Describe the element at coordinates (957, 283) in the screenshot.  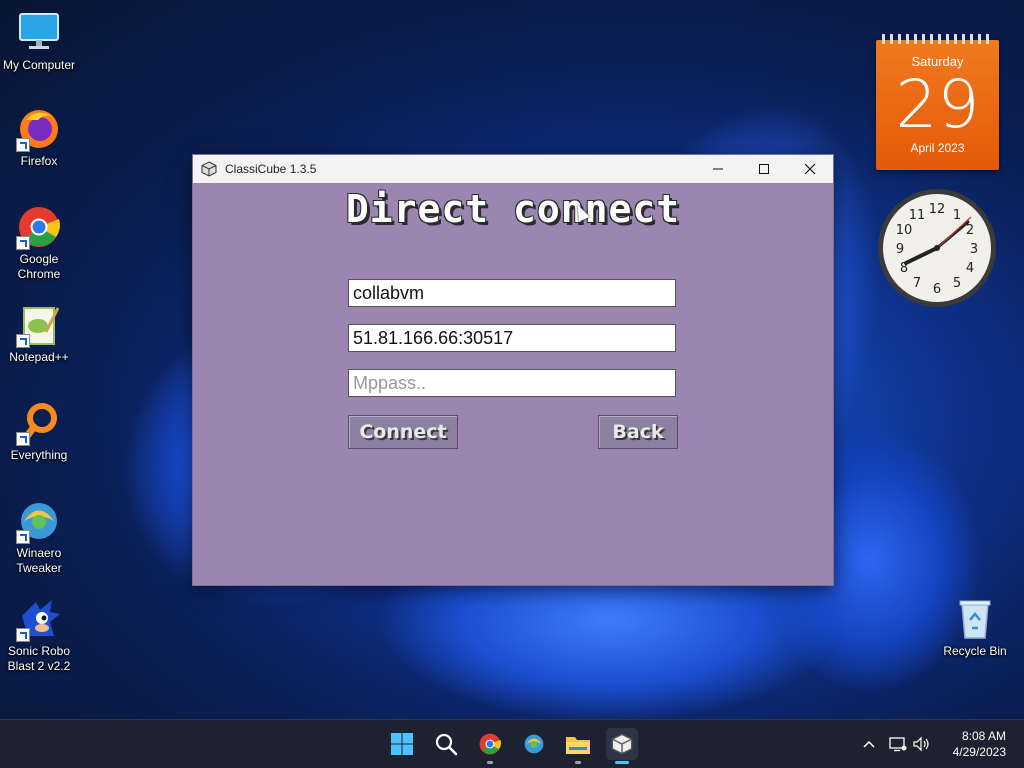
I see `svg-text: 5` at that location.